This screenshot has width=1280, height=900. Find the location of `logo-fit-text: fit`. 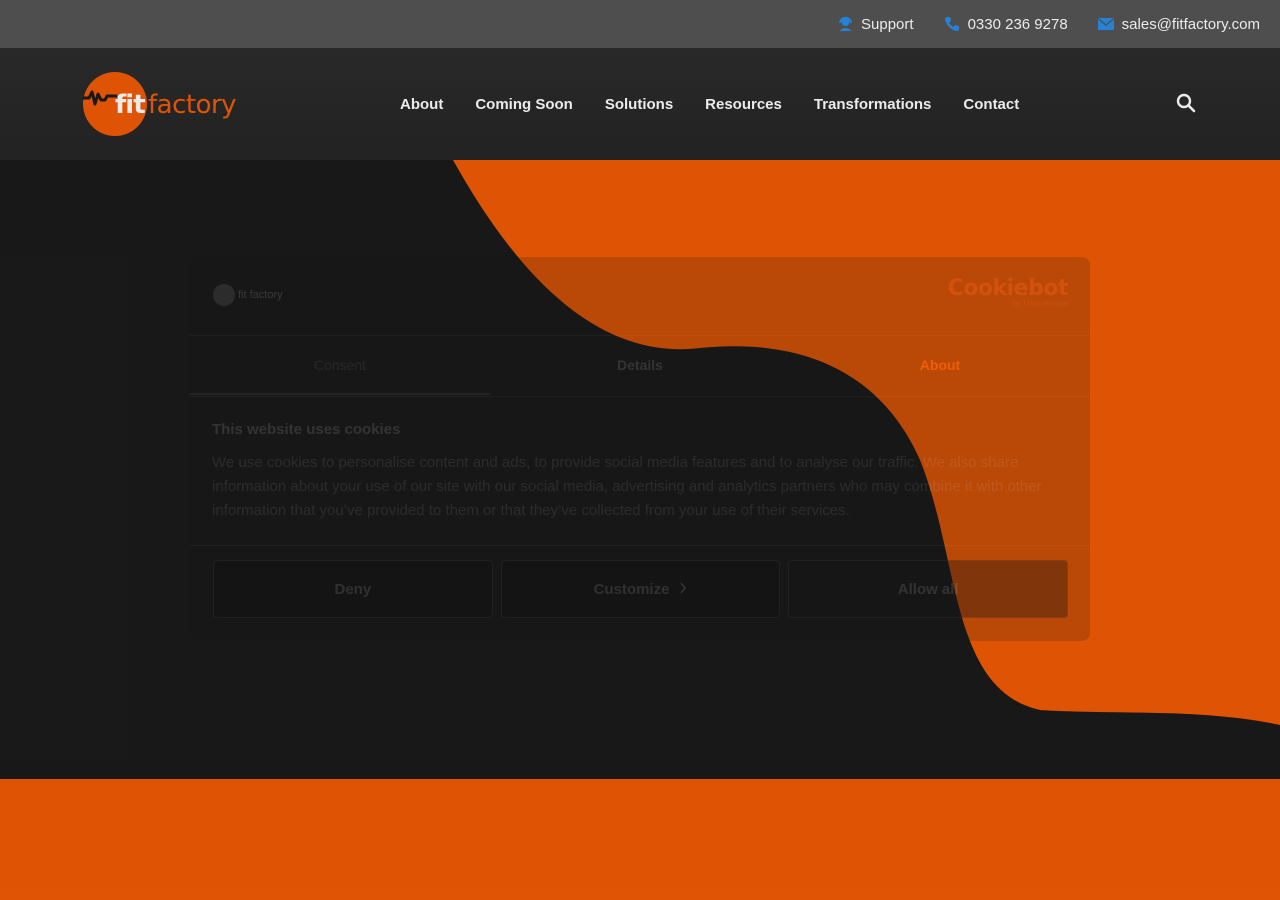

logo-fit-text: fit is located at coordinates (130, 105).